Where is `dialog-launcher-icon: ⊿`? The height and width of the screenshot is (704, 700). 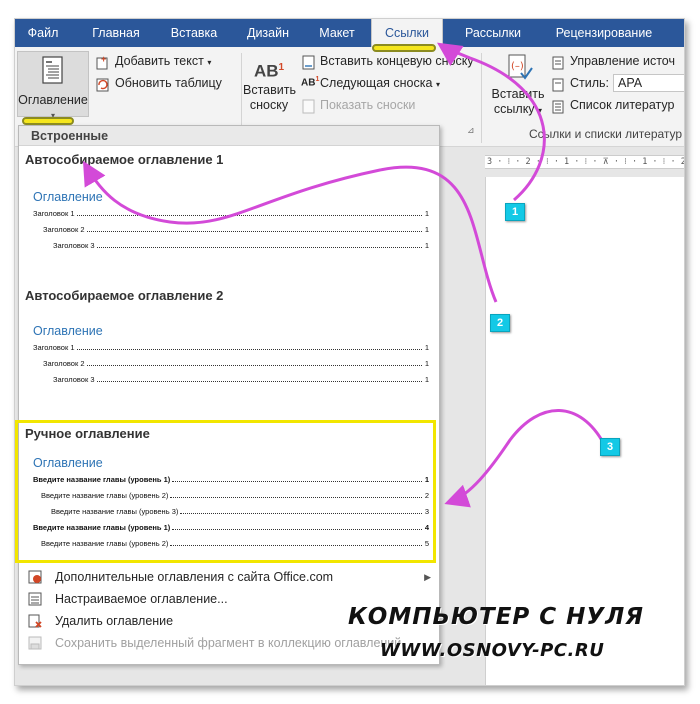 dialog-launcher-icon: ⊿ is located at coordinates (471, 130).